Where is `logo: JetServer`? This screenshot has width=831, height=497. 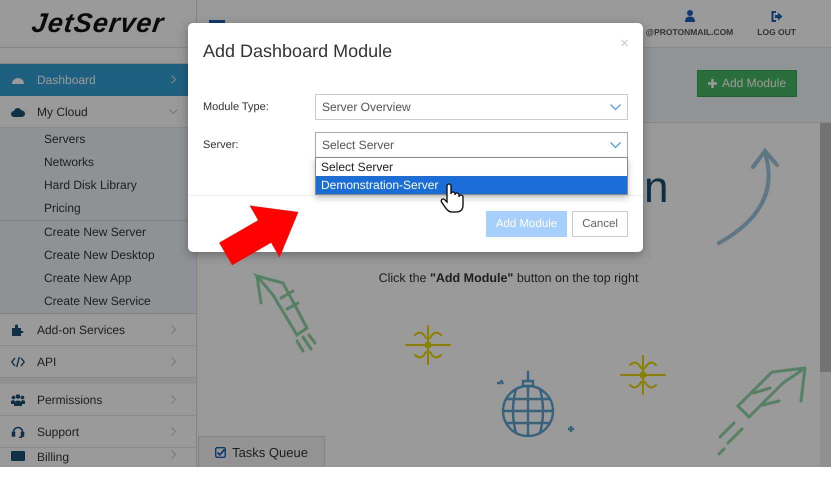 logo: JetServer is located at coordinates (98, 23).